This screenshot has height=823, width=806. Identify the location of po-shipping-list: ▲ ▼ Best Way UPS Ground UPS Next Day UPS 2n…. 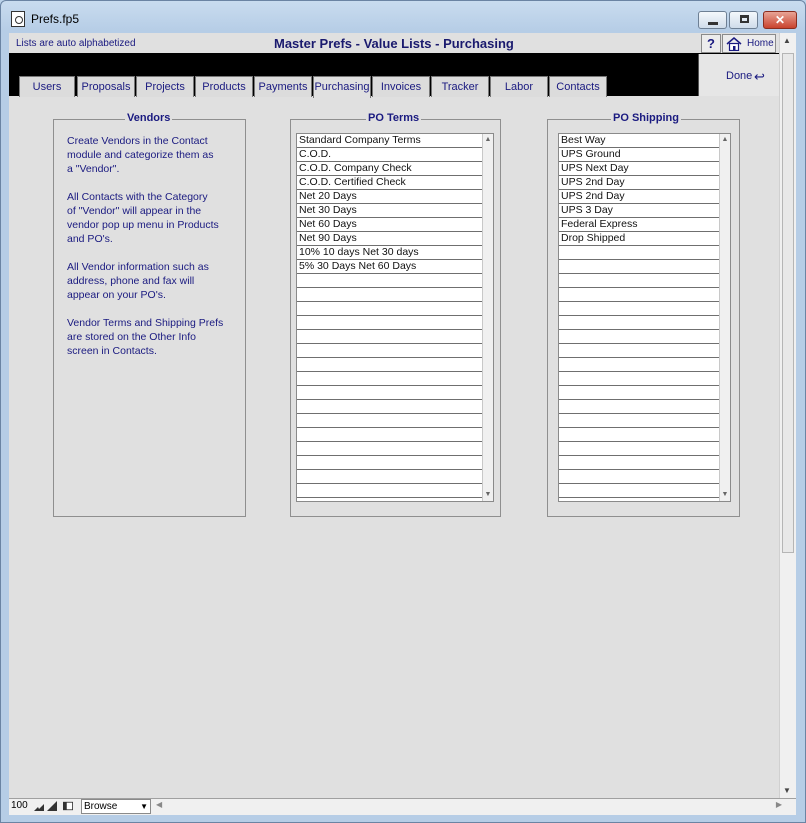
(644, 317).